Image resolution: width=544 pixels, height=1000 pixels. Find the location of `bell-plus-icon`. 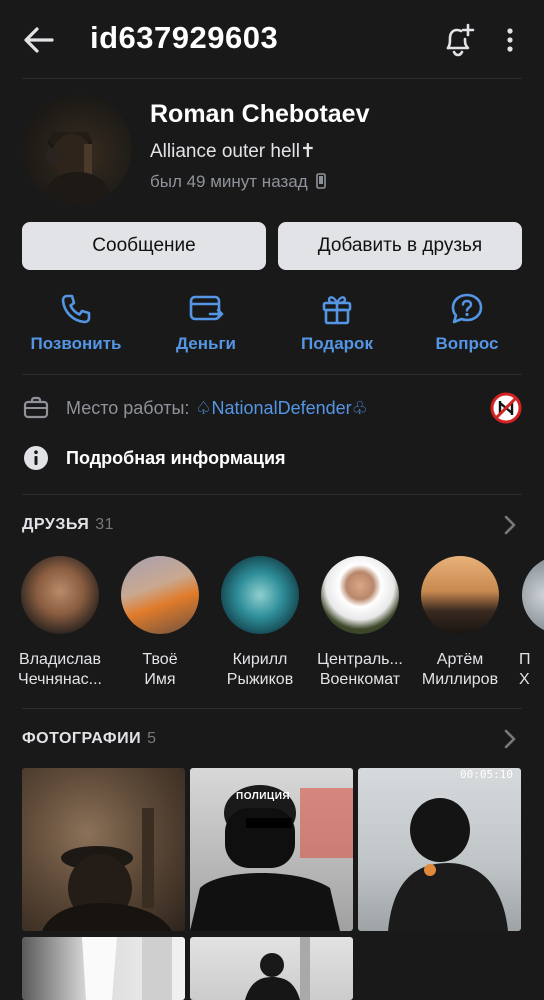

bell-plus-icon is located at coordinates (458, 40).